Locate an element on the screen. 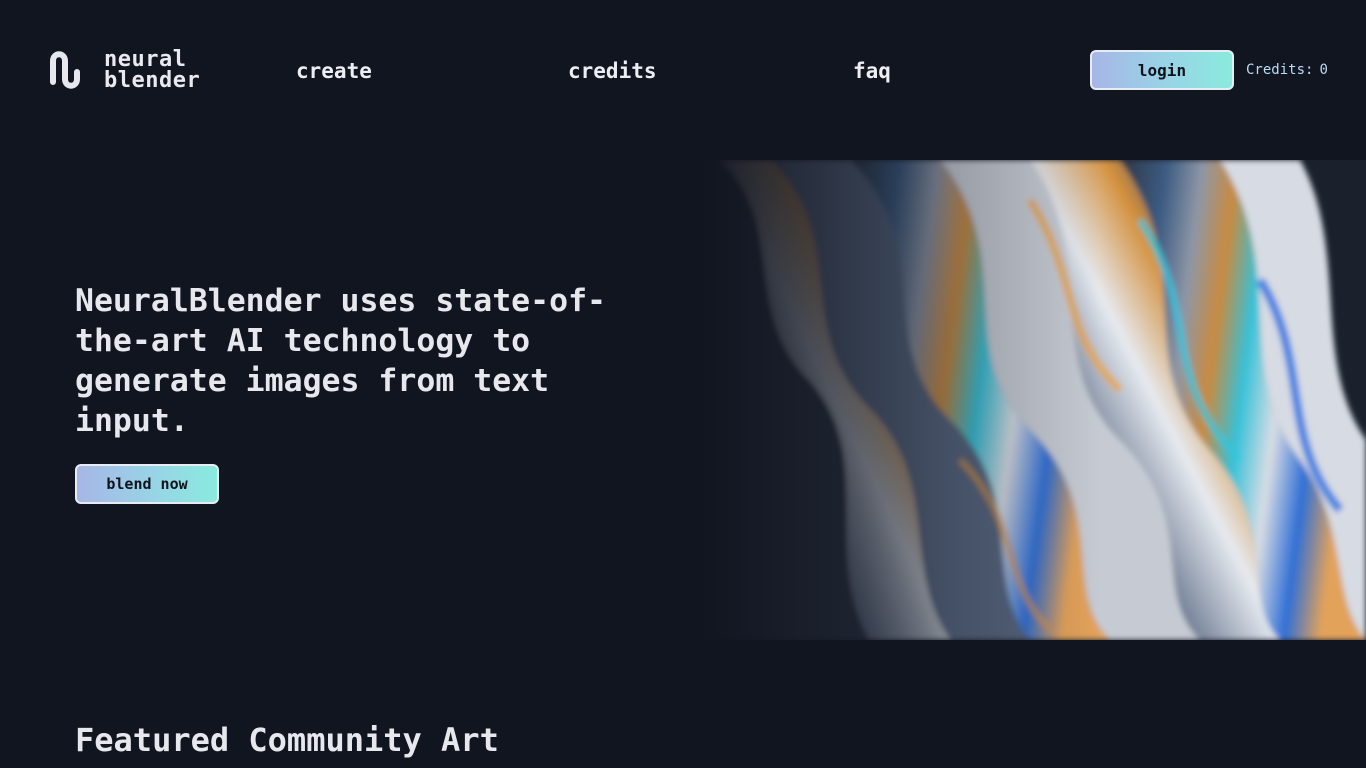 The width and height of the screenshot is (1366, 768). credits-count: 0 is located at coordinates (1323, 70).